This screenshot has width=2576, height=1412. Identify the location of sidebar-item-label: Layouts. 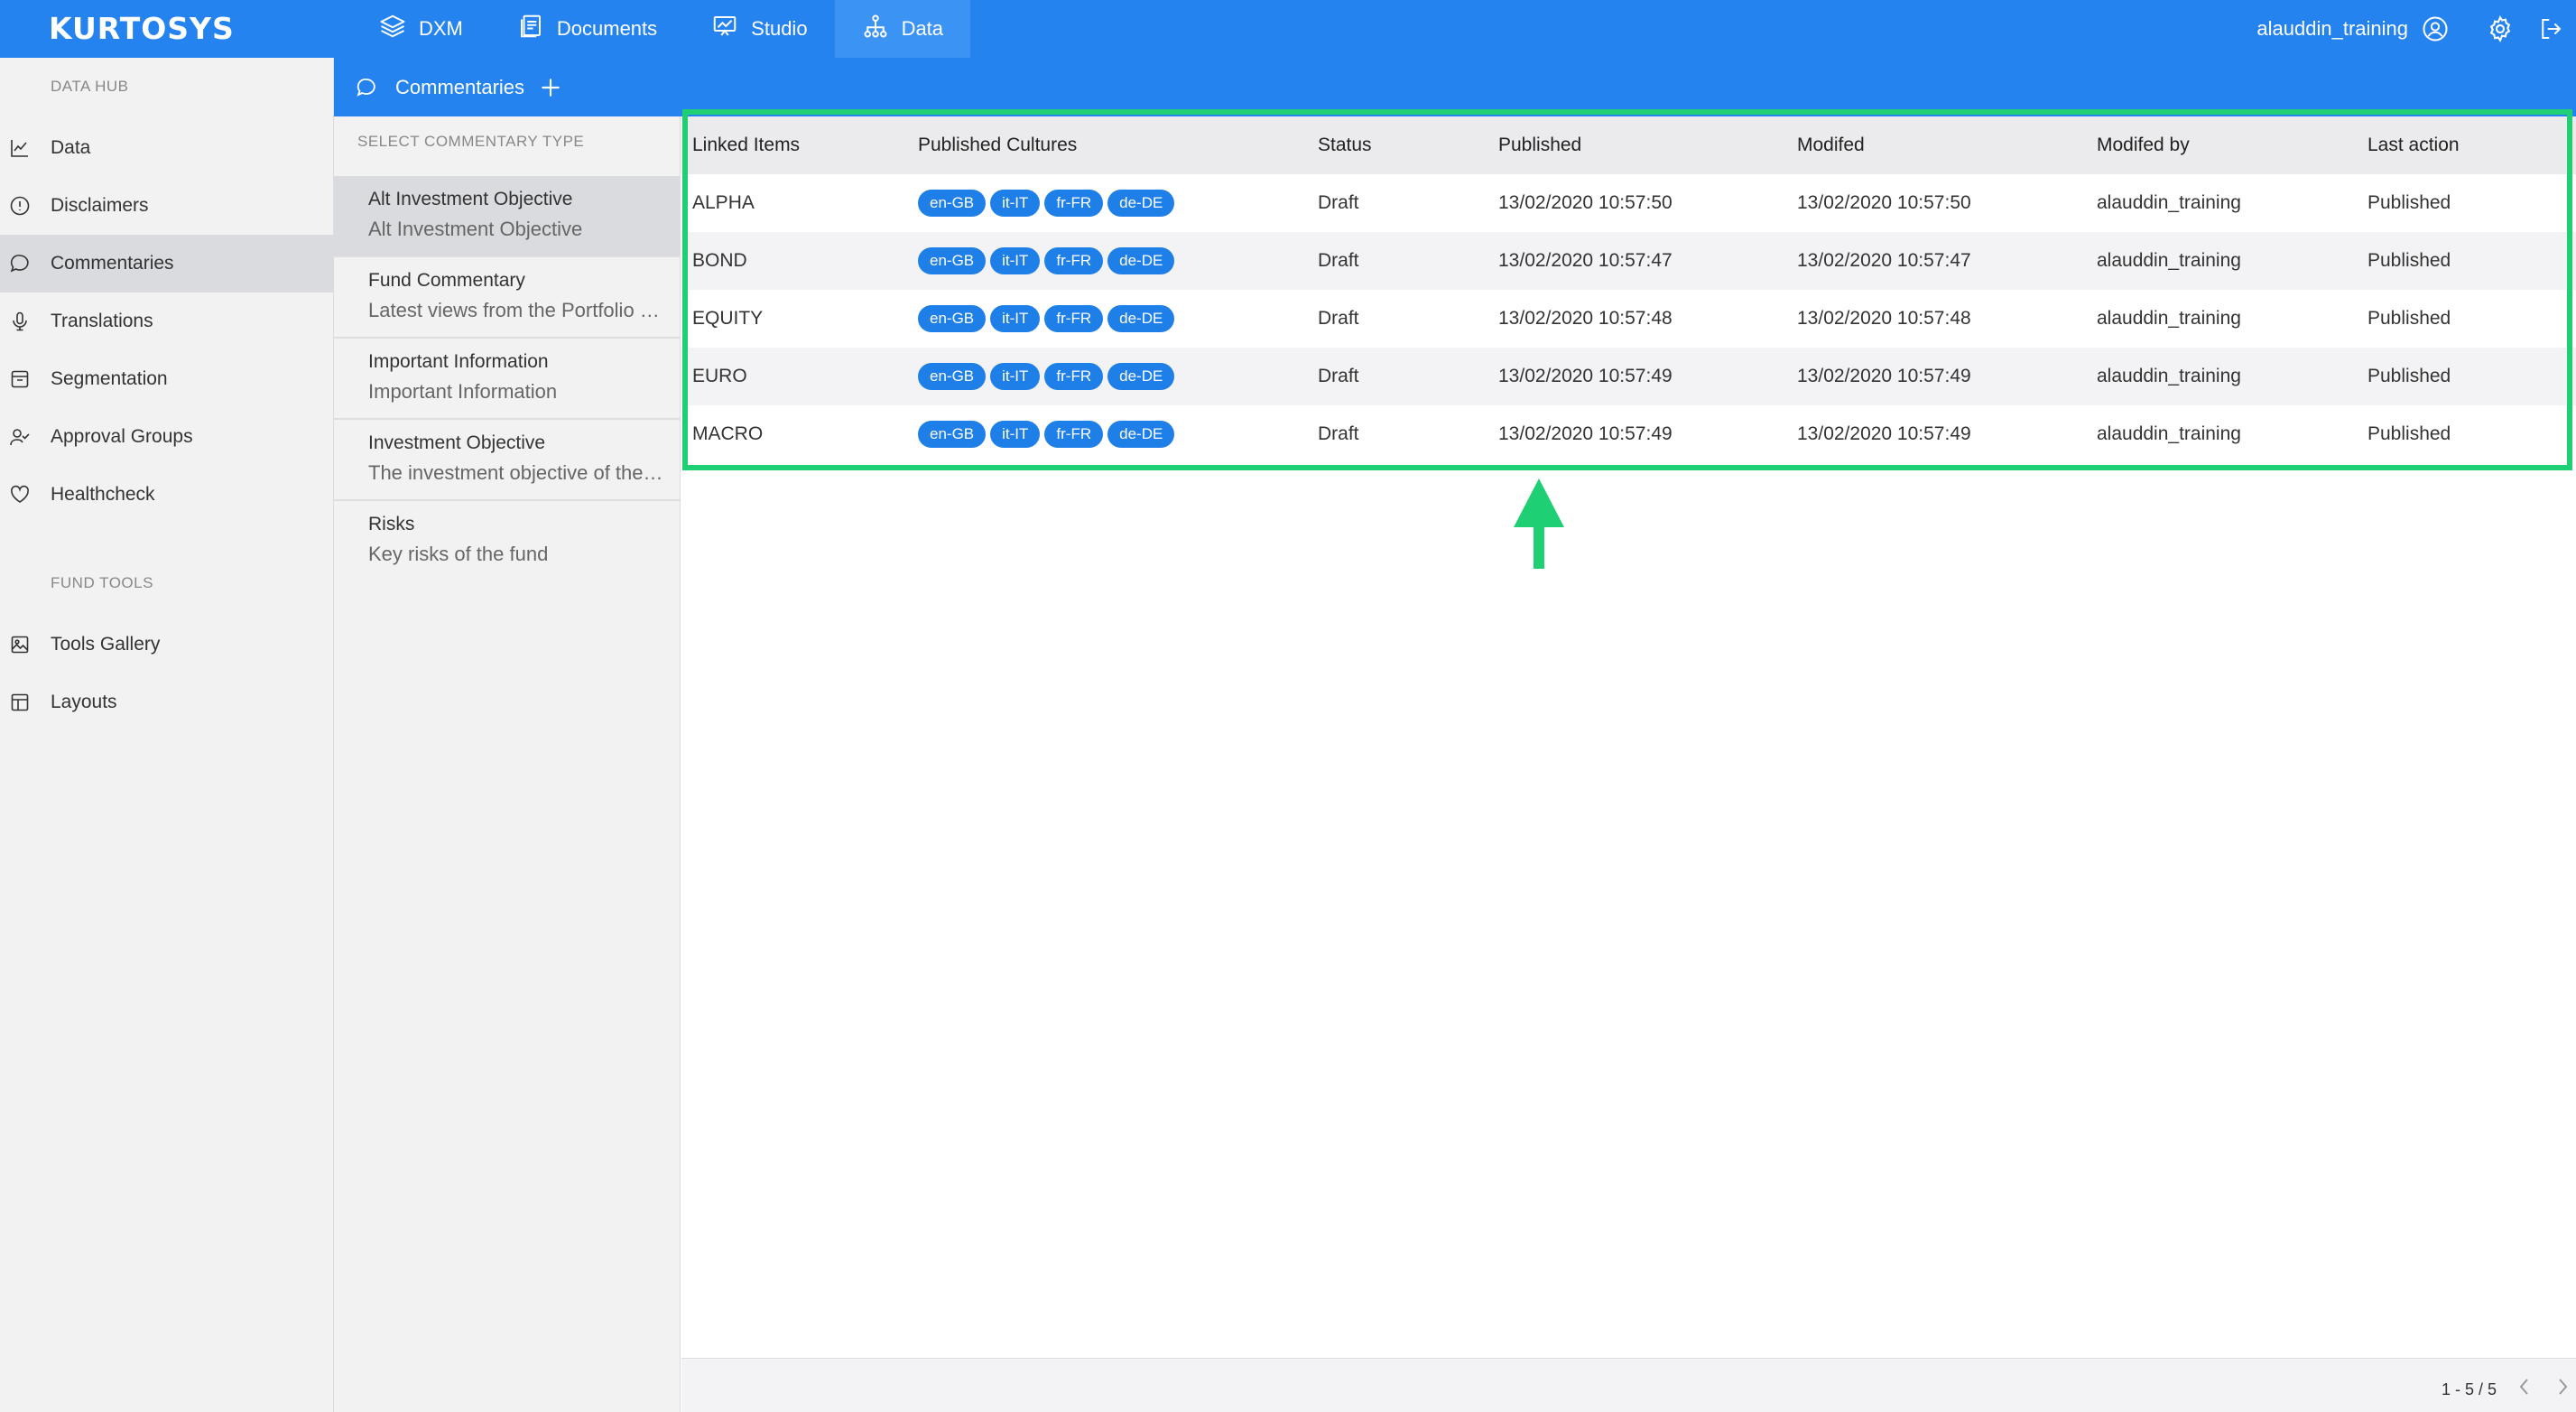
(84, 702).